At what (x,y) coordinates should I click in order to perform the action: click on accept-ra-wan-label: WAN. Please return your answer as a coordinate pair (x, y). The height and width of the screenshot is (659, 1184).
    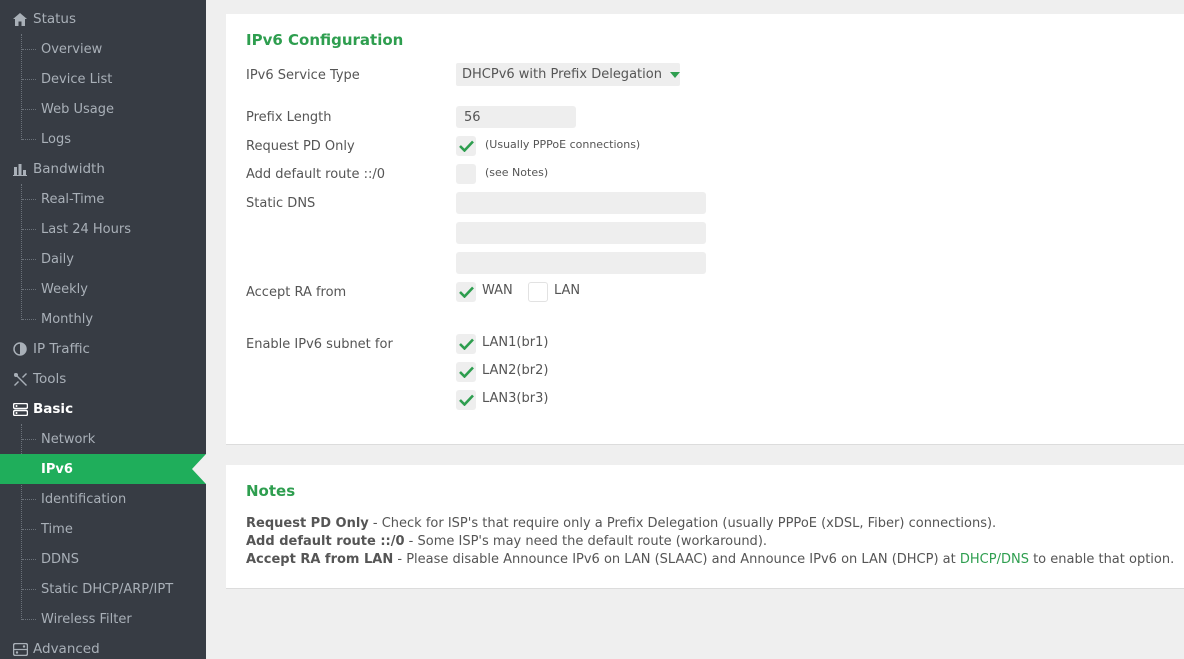
    Looking at the image, I should click on (497, 290).